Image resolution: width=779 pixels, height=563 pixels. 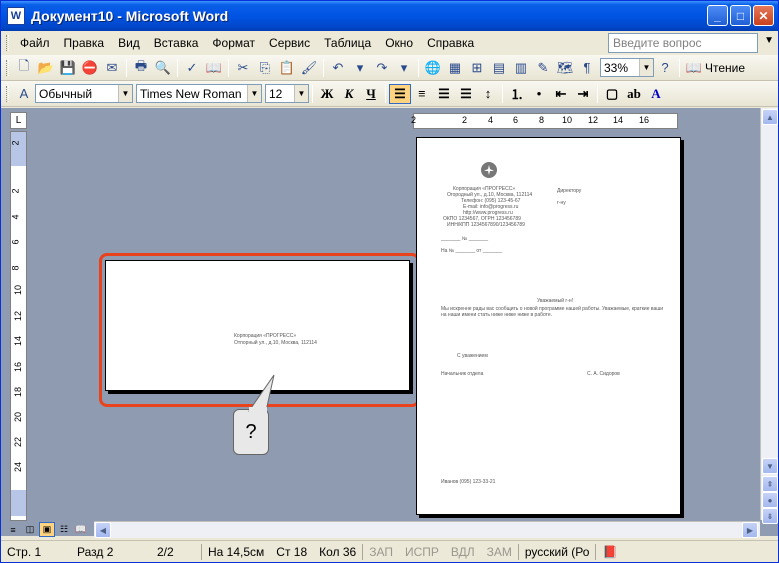 I want to click on scroll-left-icon: ◀, so click(x=103, y=530).